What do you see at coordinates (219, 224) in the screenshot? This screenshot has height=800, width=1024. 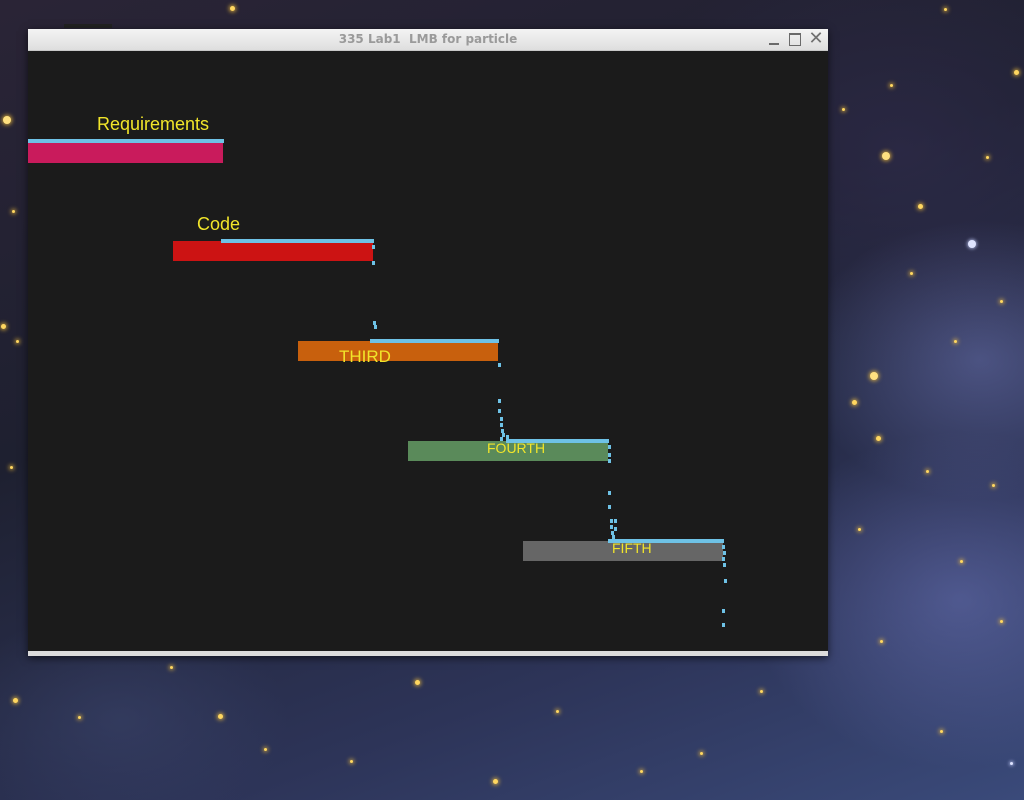 I see `task-label: Code` at bounding box center [219, 224].